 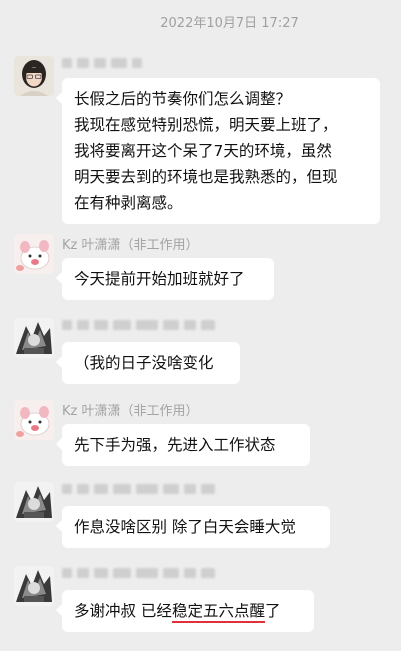 What do you see at coordinates (272, 611) in the screenshot?
I see `message-text: 了` at bounding box center [272, 611].